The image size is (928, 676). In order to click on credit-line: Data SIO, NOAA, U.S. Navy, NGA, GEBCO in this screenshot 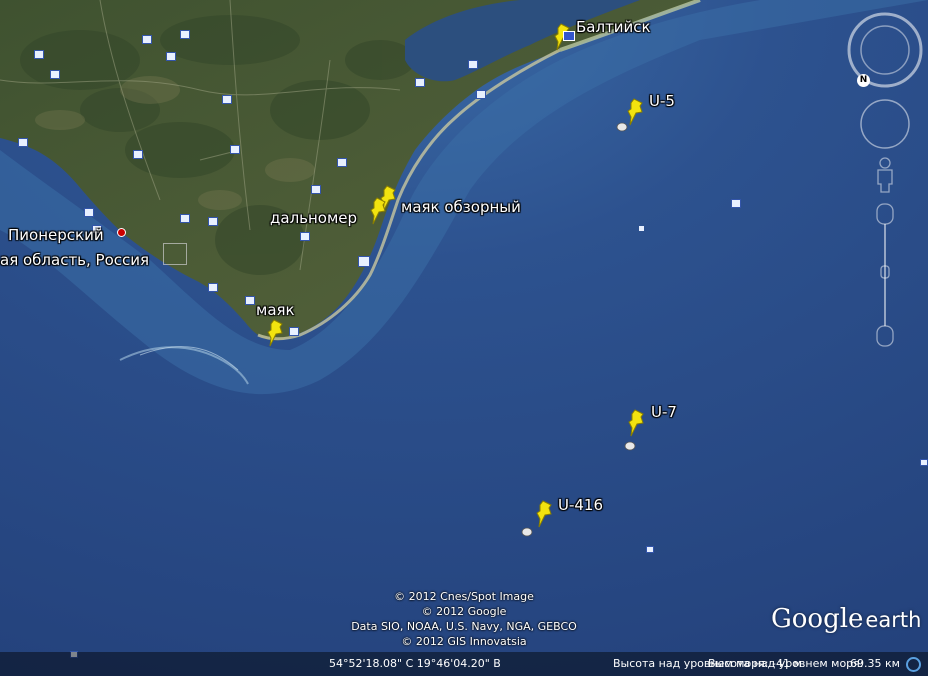, I will do `click(464, 626)`.